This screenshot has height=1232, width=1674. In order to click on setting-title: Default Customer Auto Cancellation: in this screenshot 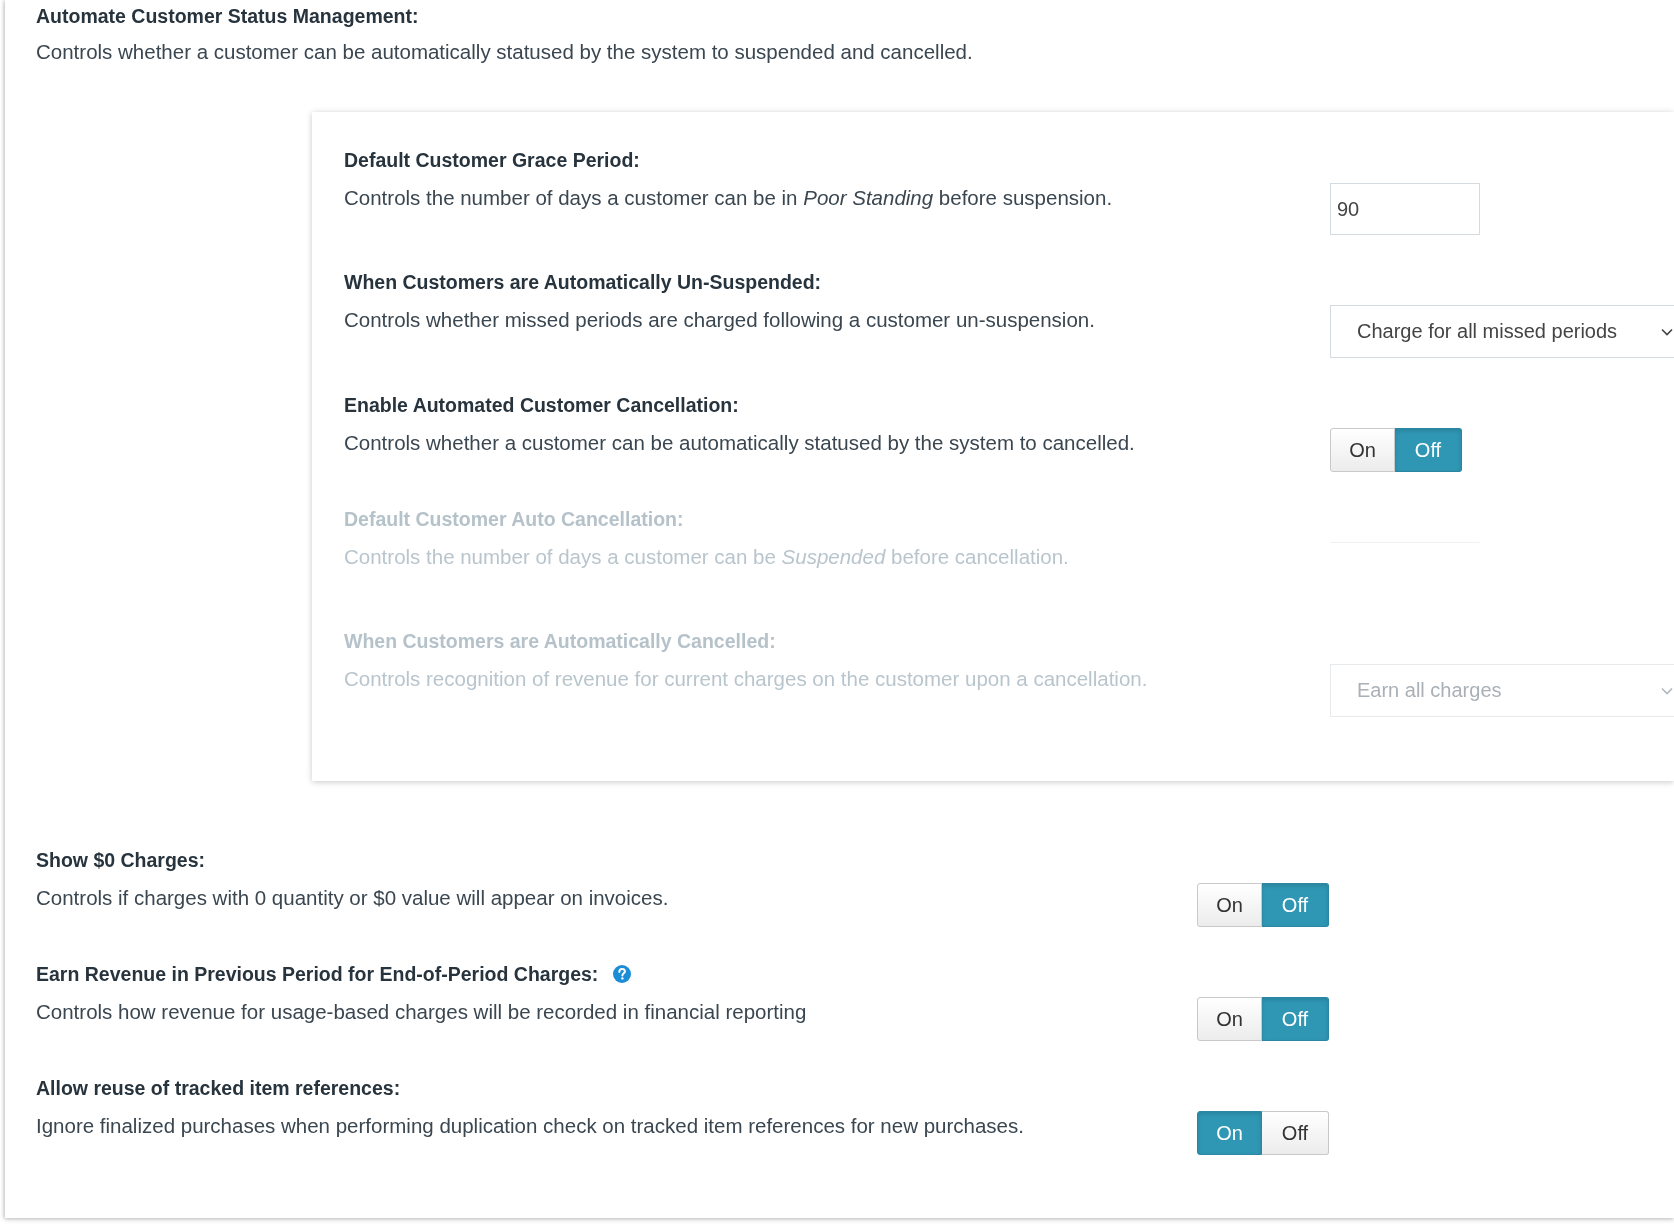, I will do `click(514, 519)`.